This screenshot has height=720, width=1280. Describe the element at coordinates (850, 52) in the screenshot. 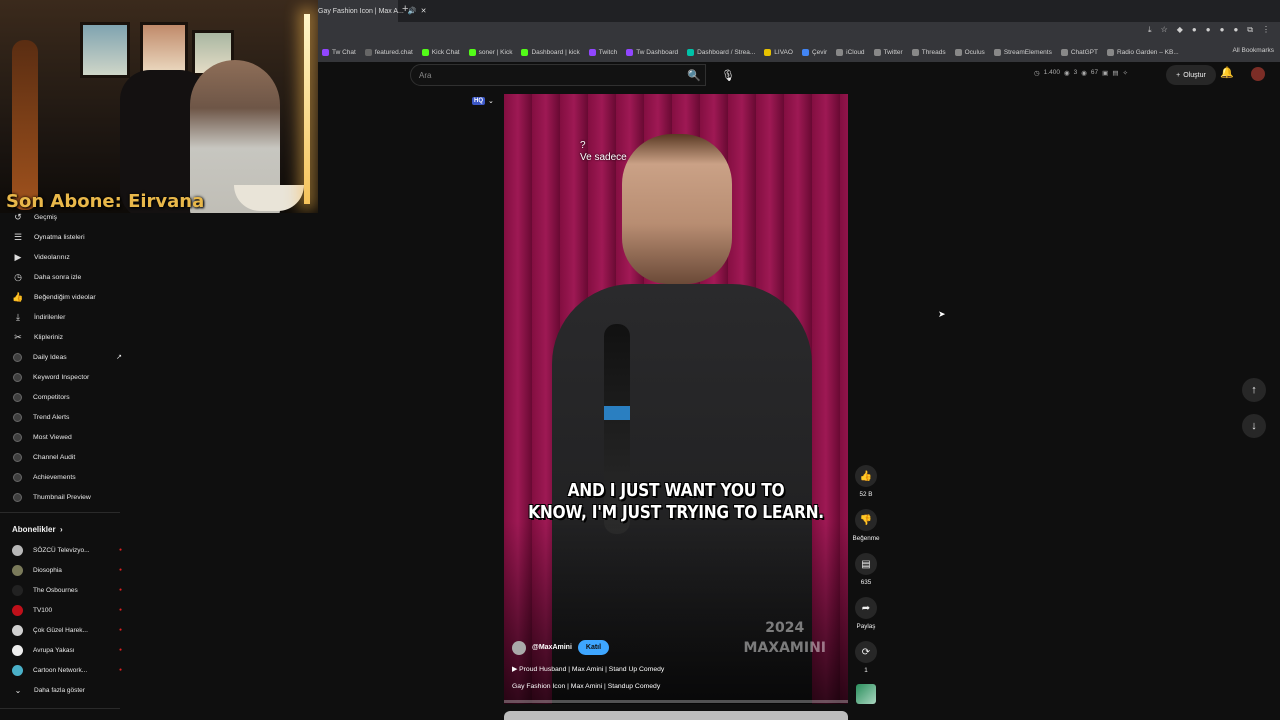

I see `bookmark-item: iCloud` at that location.